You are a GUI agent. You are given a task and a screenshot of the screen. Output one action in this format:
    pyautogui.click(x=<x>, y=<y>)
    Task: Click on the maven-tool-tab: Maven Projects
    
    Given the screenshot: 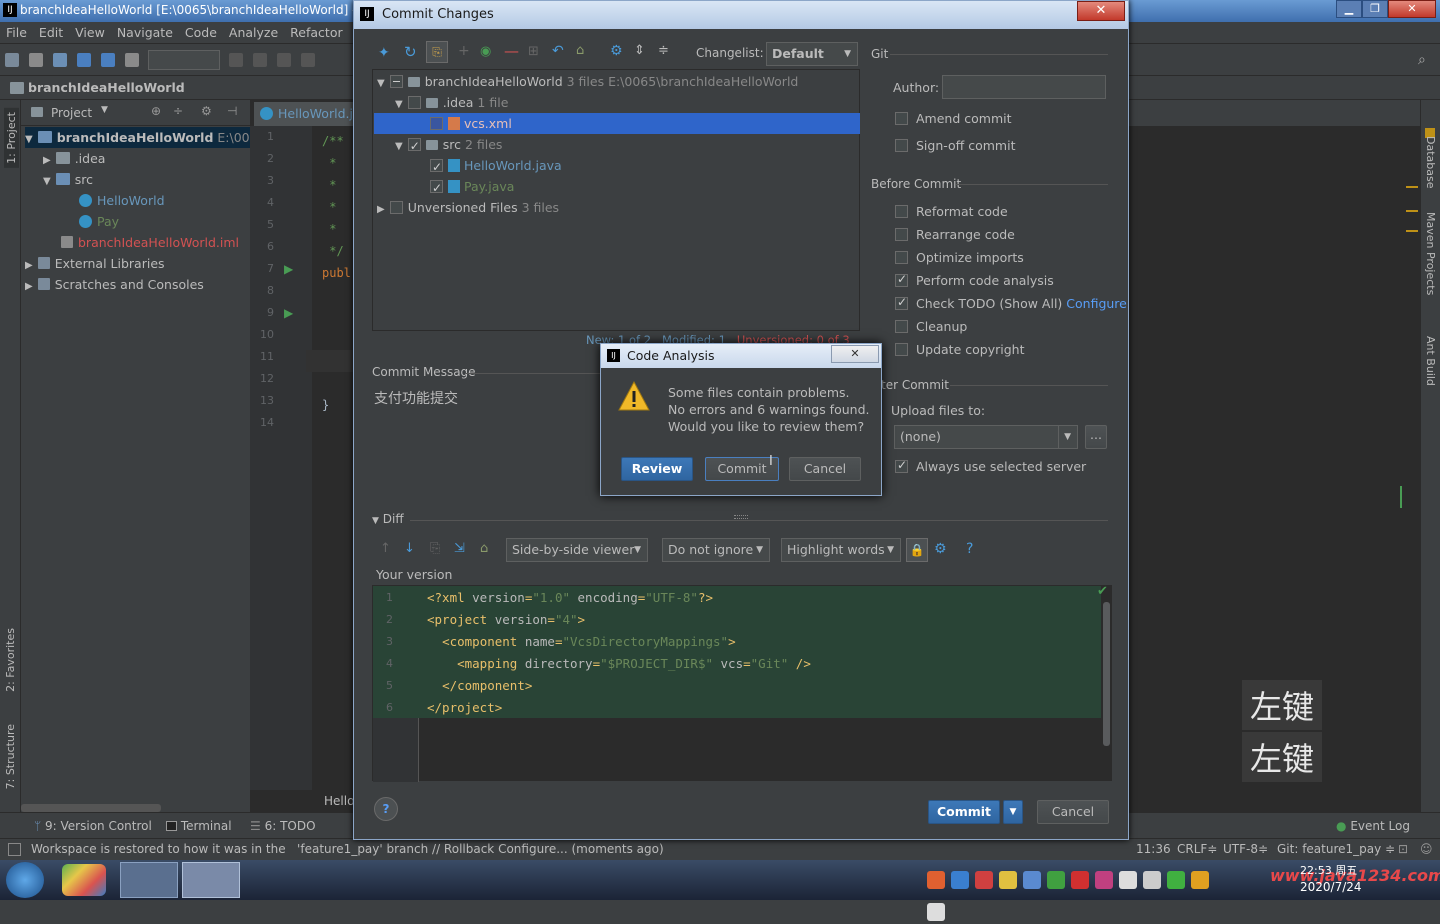 What is the action you would take?
    pyautogui.click(x=1430, y=253)
    